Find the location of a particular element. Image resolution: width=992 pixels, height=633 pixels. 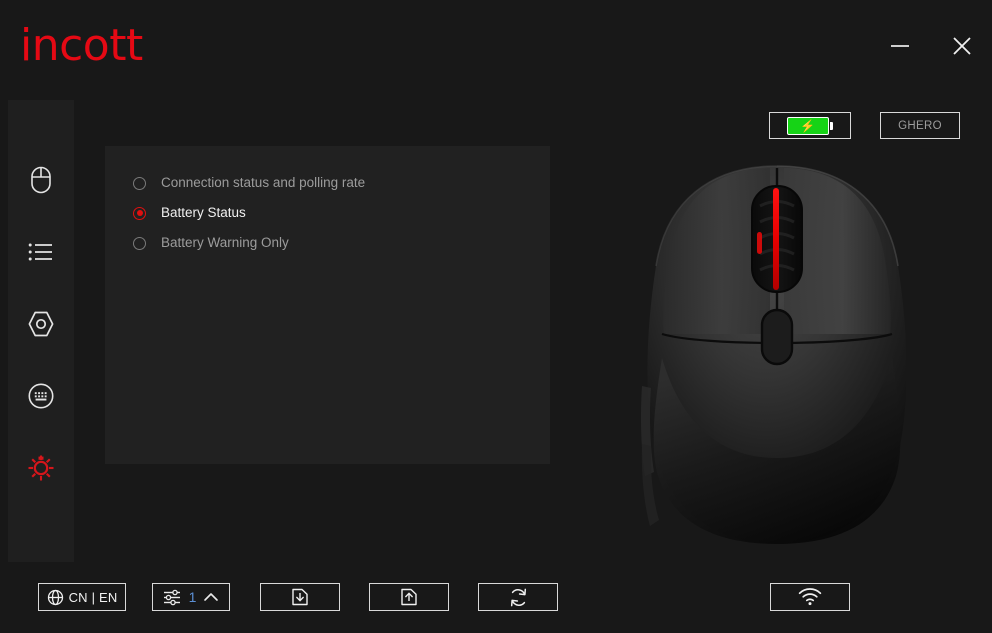

device-status-row: ⚡ GHERO is located at coordinates (864, 125).